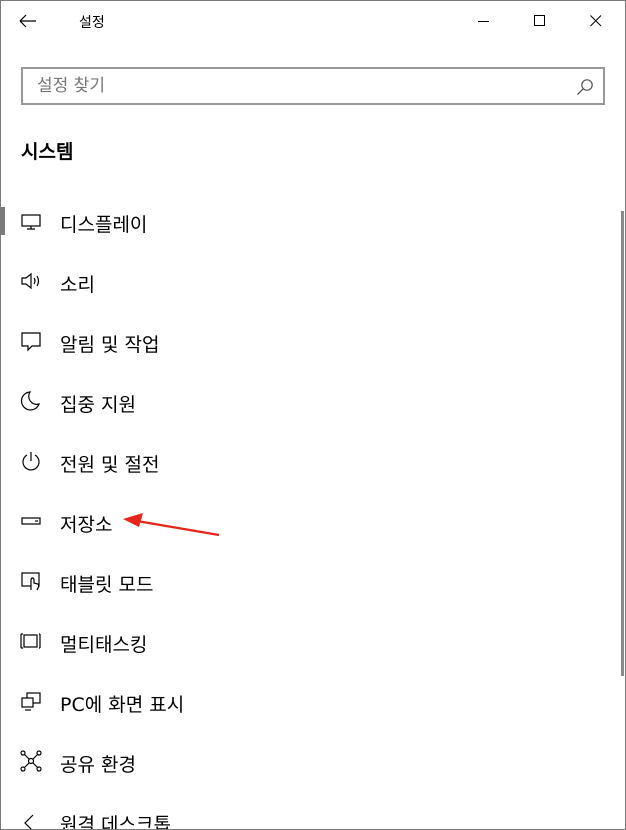 The height and width of the screenshot is (830, 626). I want to click on notification-icon, so click(31, 342).